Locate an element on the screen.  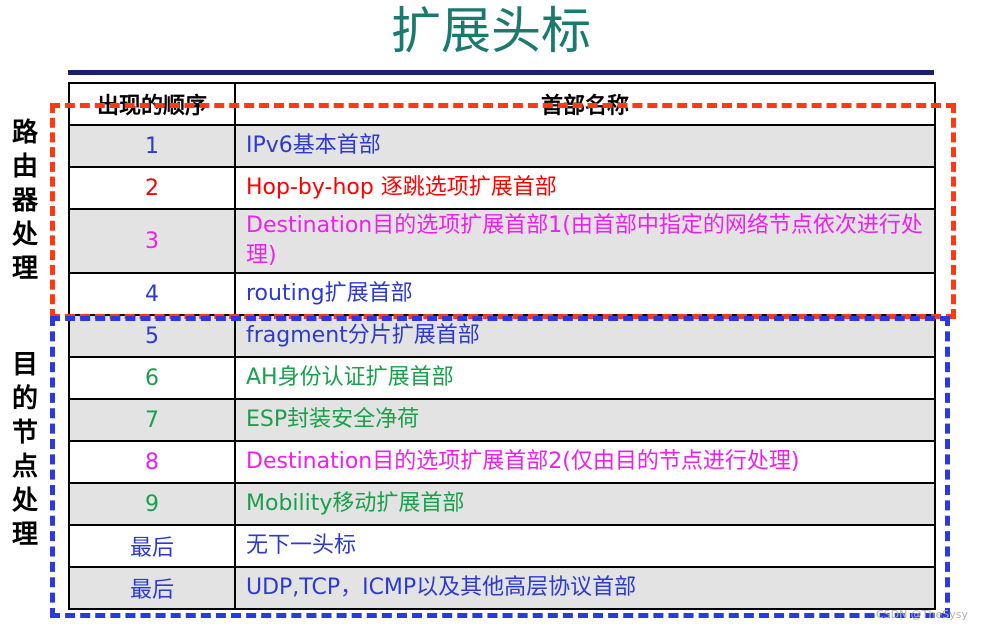
header-name: 首部名称 is located at coordinates (585, 104).